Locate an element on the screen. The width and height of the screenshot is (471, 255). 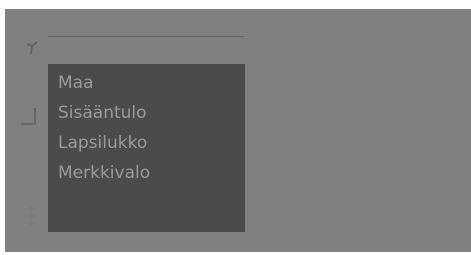
menu-item-maa: Maa is located at coordinates (151, 83).